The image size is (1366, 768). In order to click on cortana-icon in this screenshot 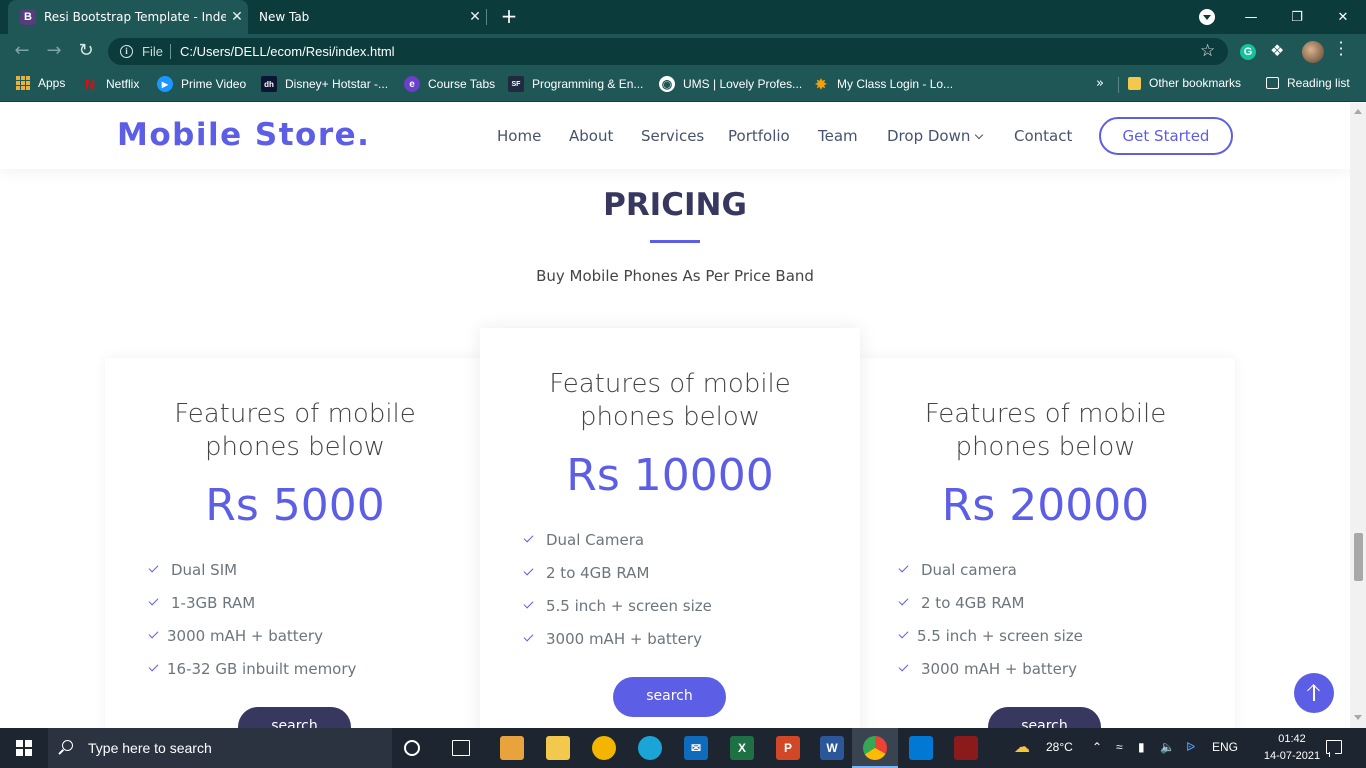, I will do `click(412, 748)`.